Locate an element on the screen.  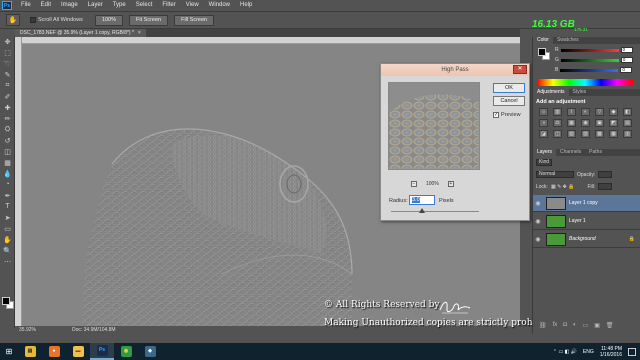
layers-footer-icon: 🗑 is located at coordinates (610, 325).